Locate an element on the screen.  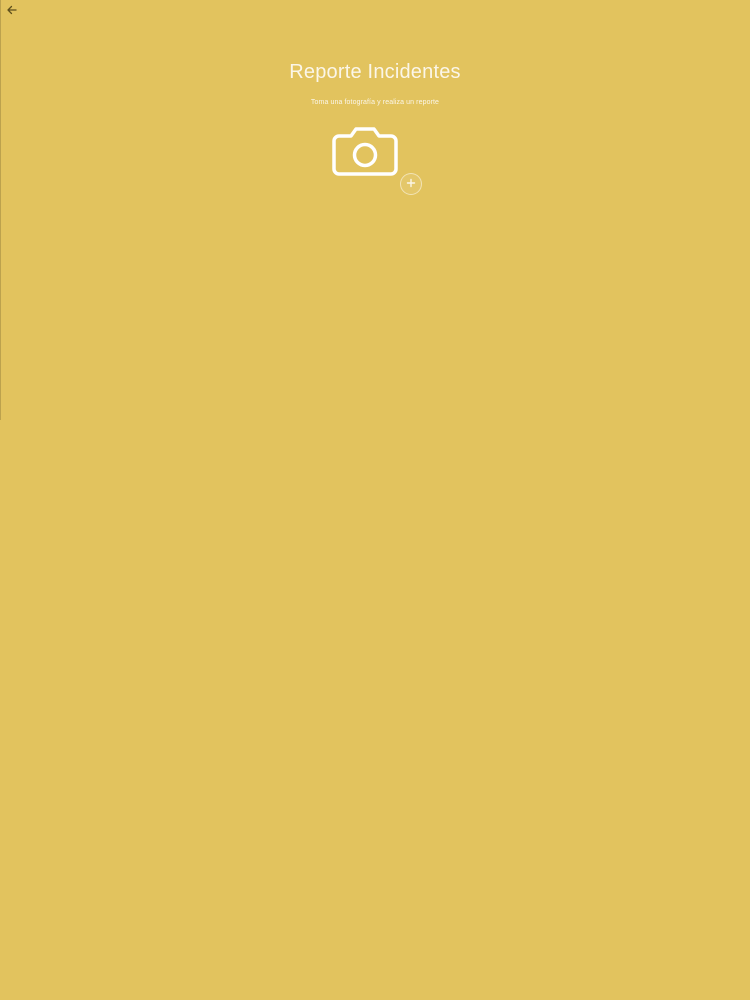
plus-icon is located at coordinates (411, 184).